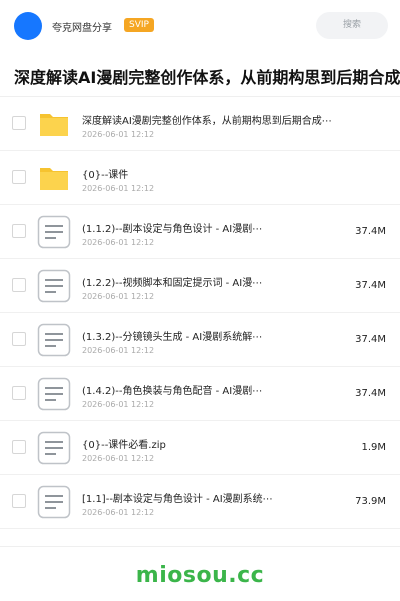 This screenshot has width=400, height=601. Describe the element at coordinates (373, 447) in the screenshot. I see `file-size: 1.9M` at that location.